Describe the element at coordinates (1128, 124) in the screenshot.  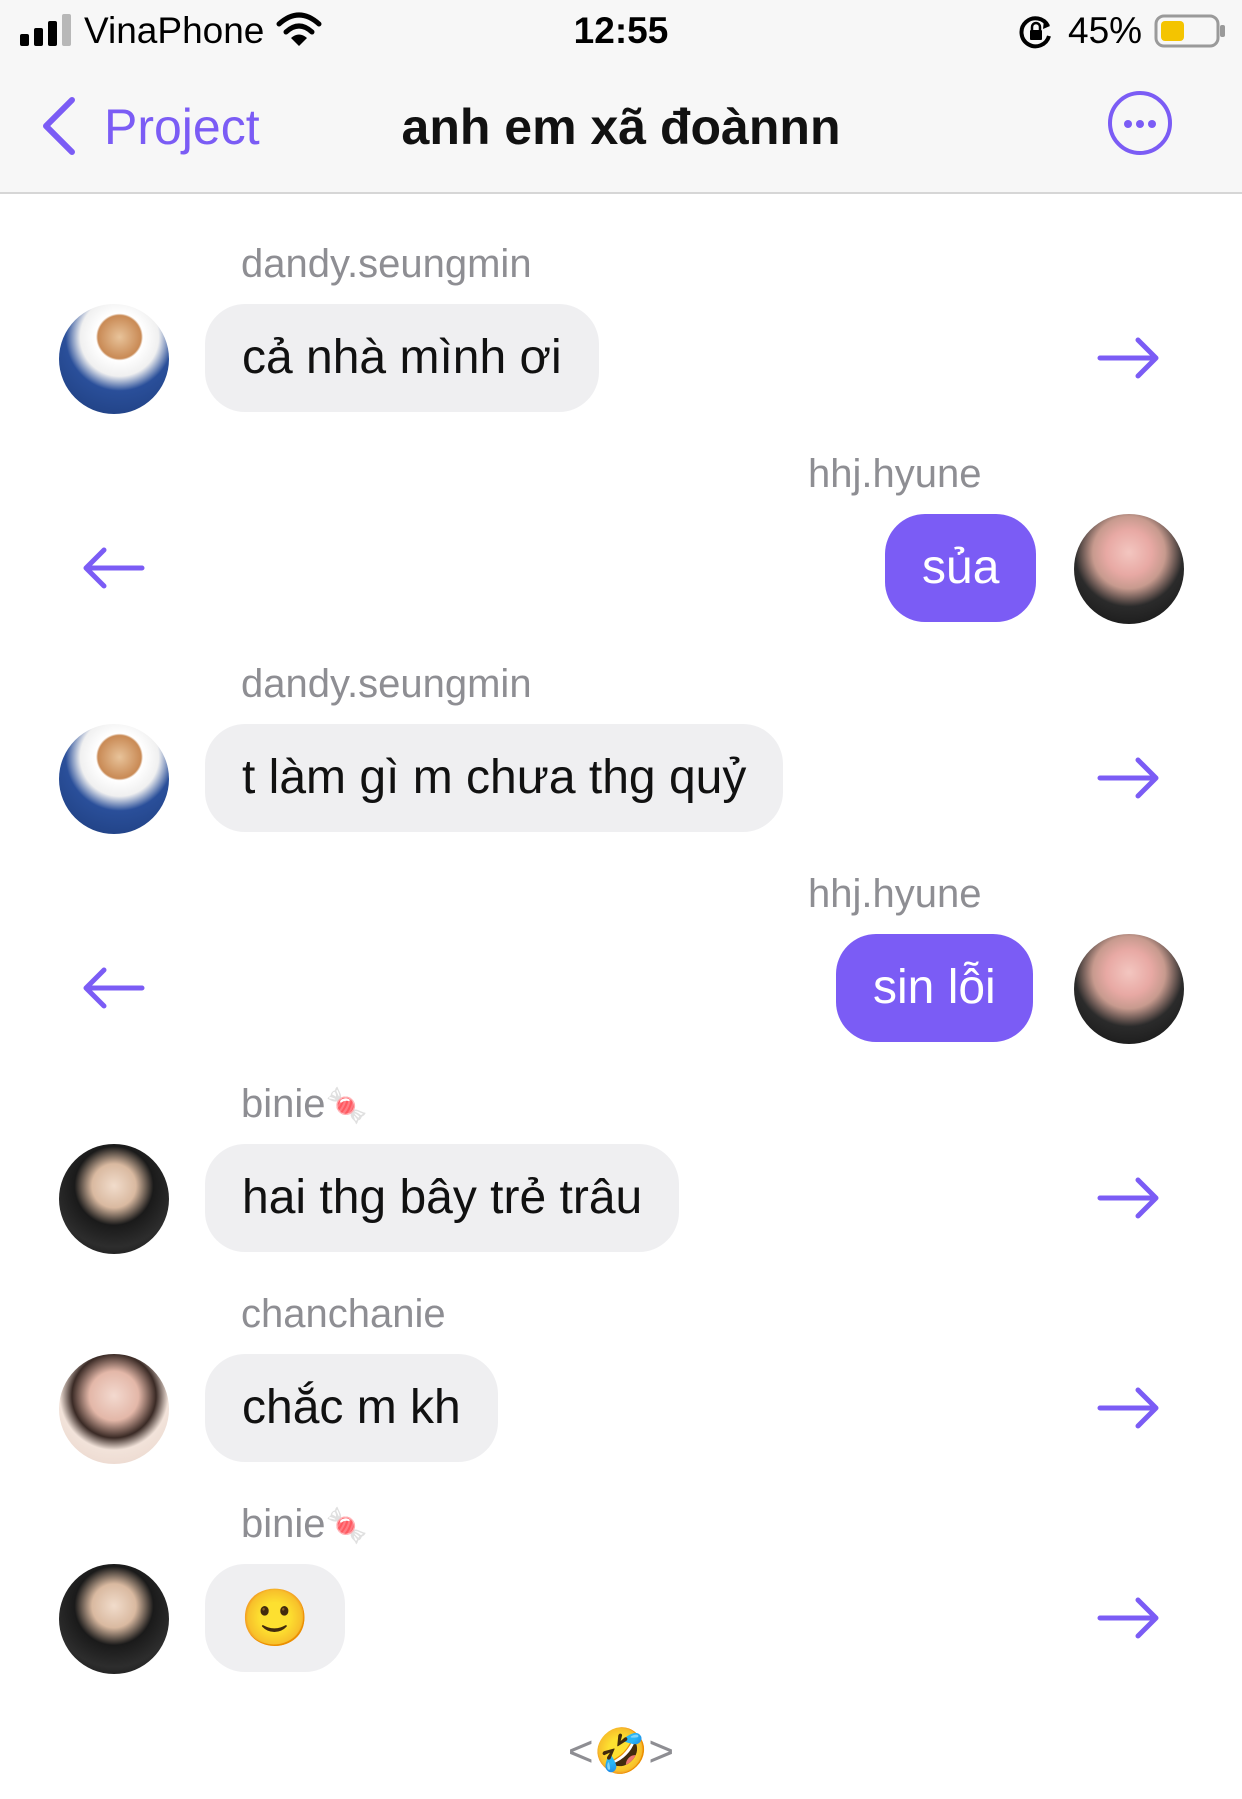
I see `more-icon` at that location.